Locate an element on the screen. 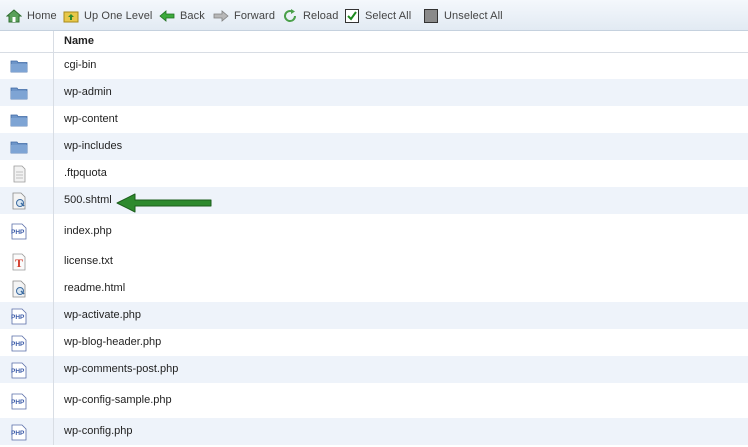 The height and width of the screenshot is (447, 748). table-header: Name is located at coordinates (374, 42).